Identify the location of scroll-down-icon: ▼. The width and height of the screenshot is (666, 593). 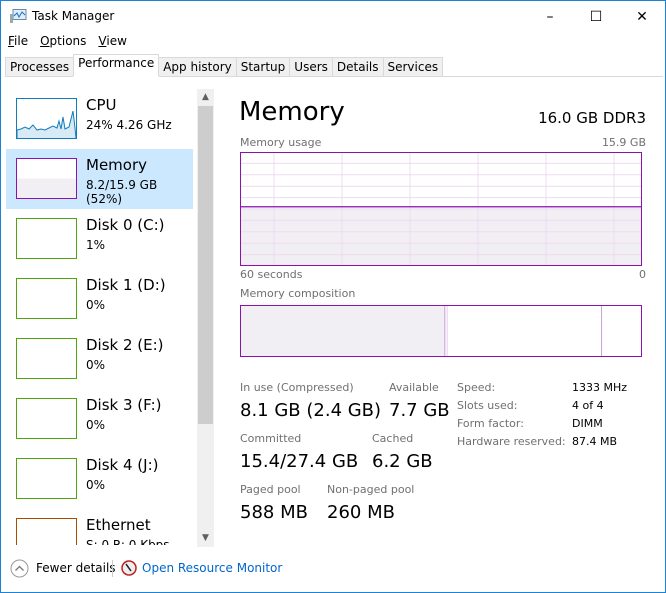
(205, 538).